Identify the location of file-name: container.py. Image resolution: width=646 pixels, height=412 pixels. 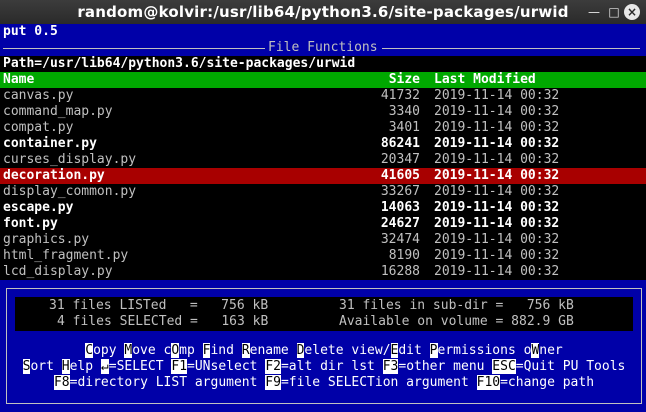
(50, 143).